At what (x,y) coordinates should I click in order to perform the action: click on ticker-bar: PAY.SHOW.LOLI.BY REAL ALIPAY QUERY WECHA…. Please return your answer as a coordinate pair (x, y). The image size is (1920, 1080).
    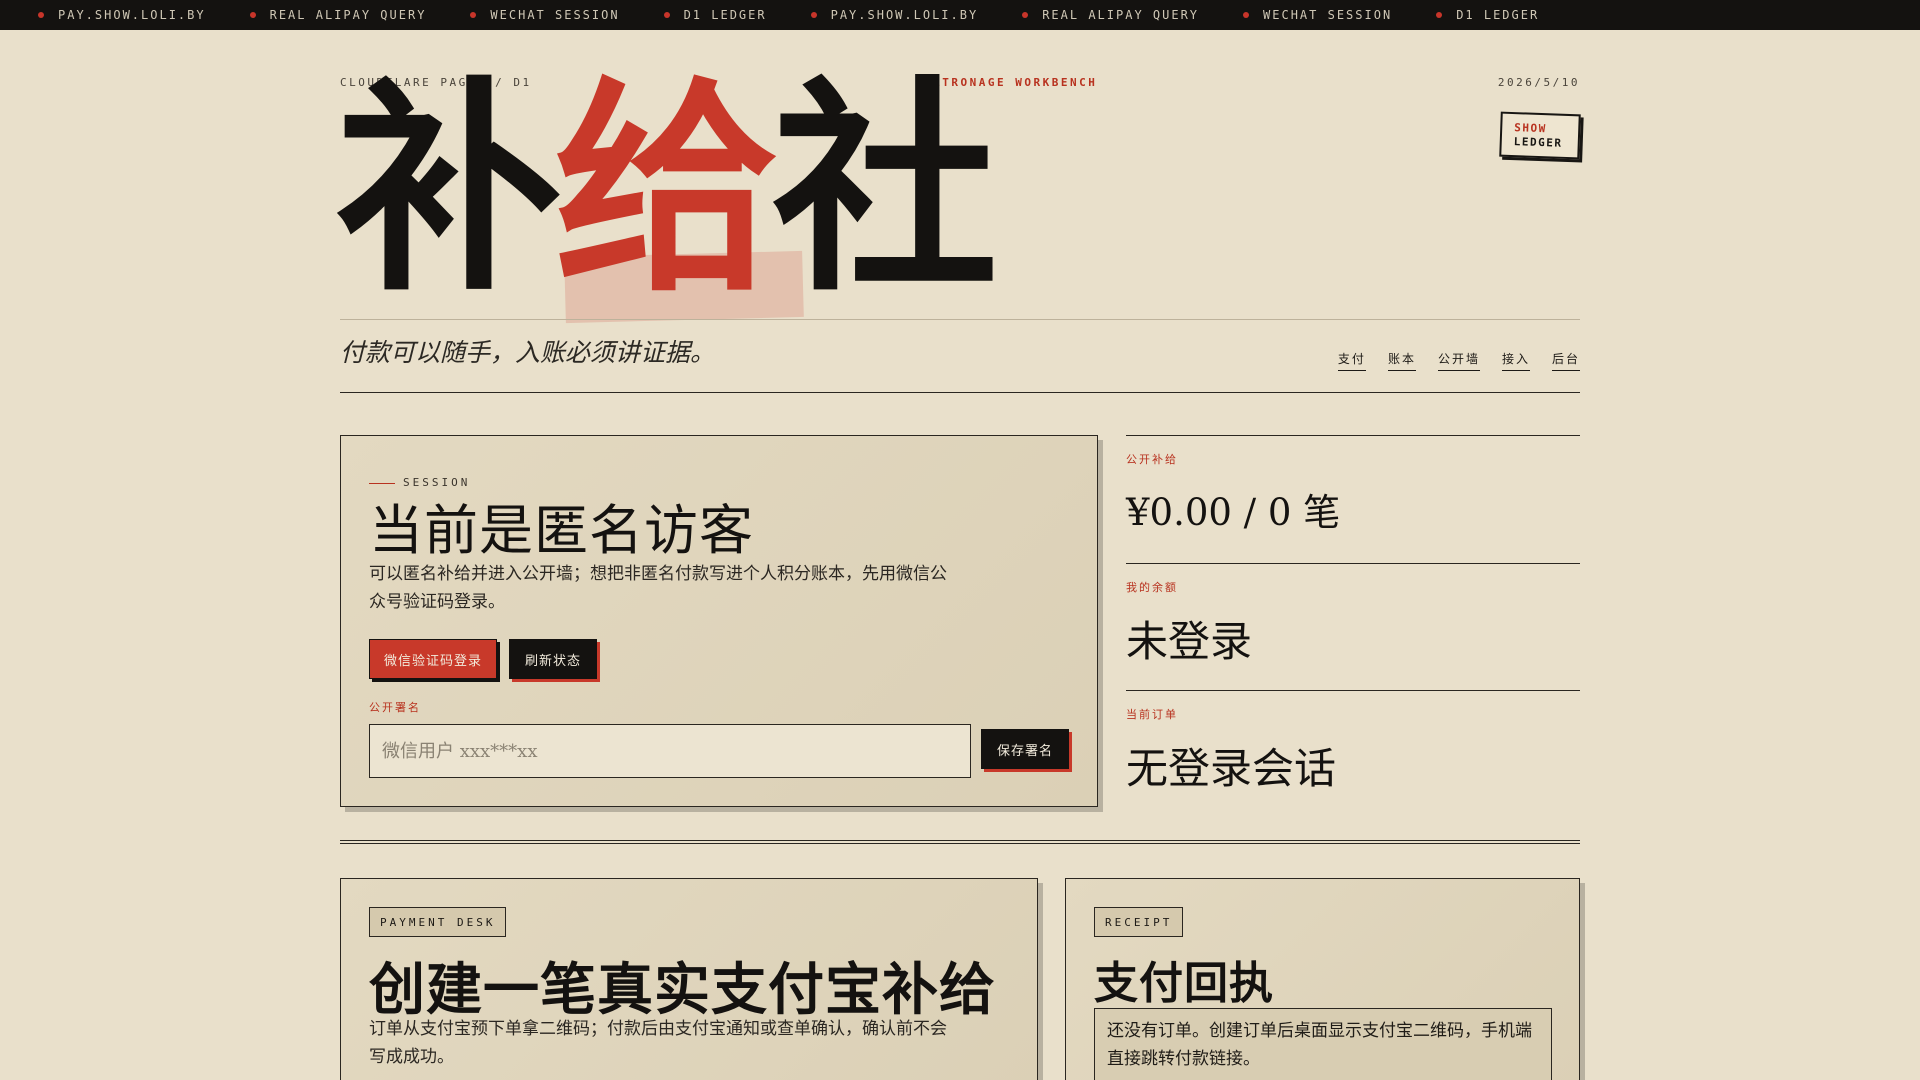
    Looking at the image, I should click on (960, 15).